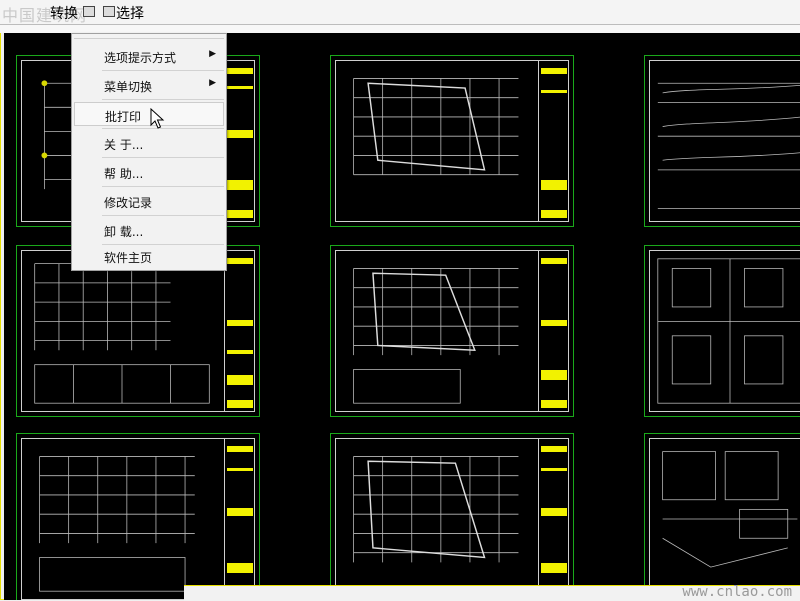  I want to click on mouse-cursor-icon, so click(157, 118).